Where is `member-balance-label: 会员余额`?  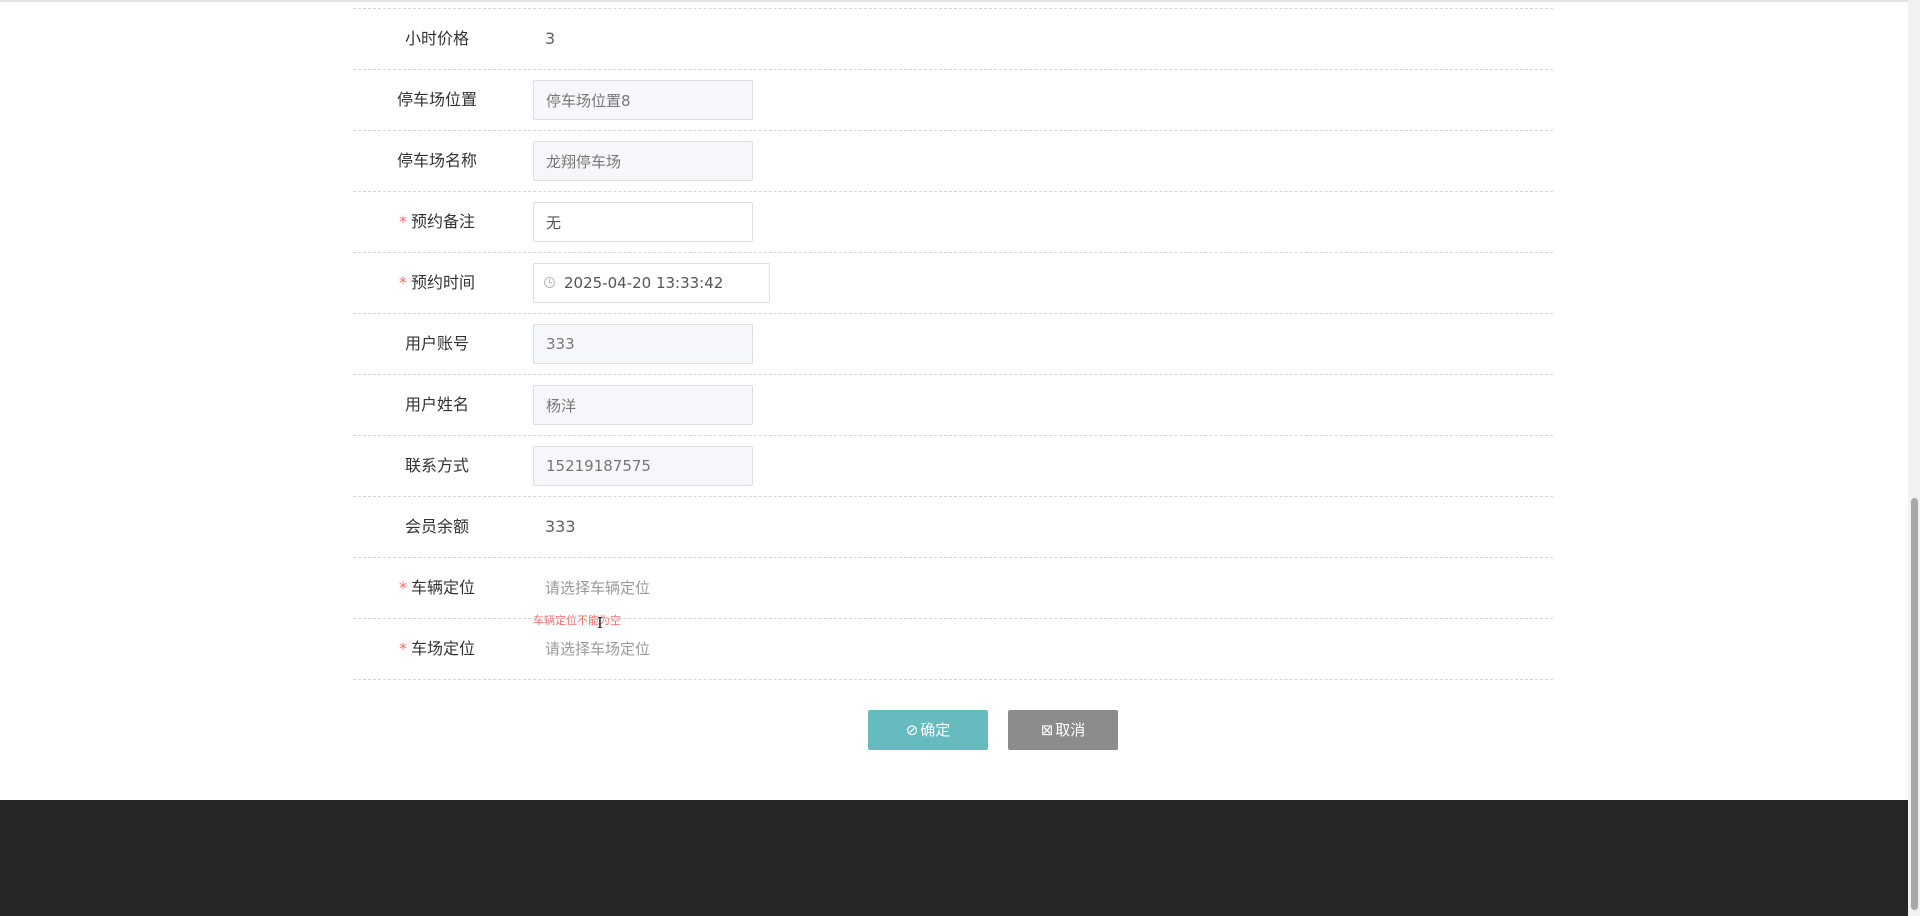 member-balance-label: 会员余额 is located at coordinates (436, 526).